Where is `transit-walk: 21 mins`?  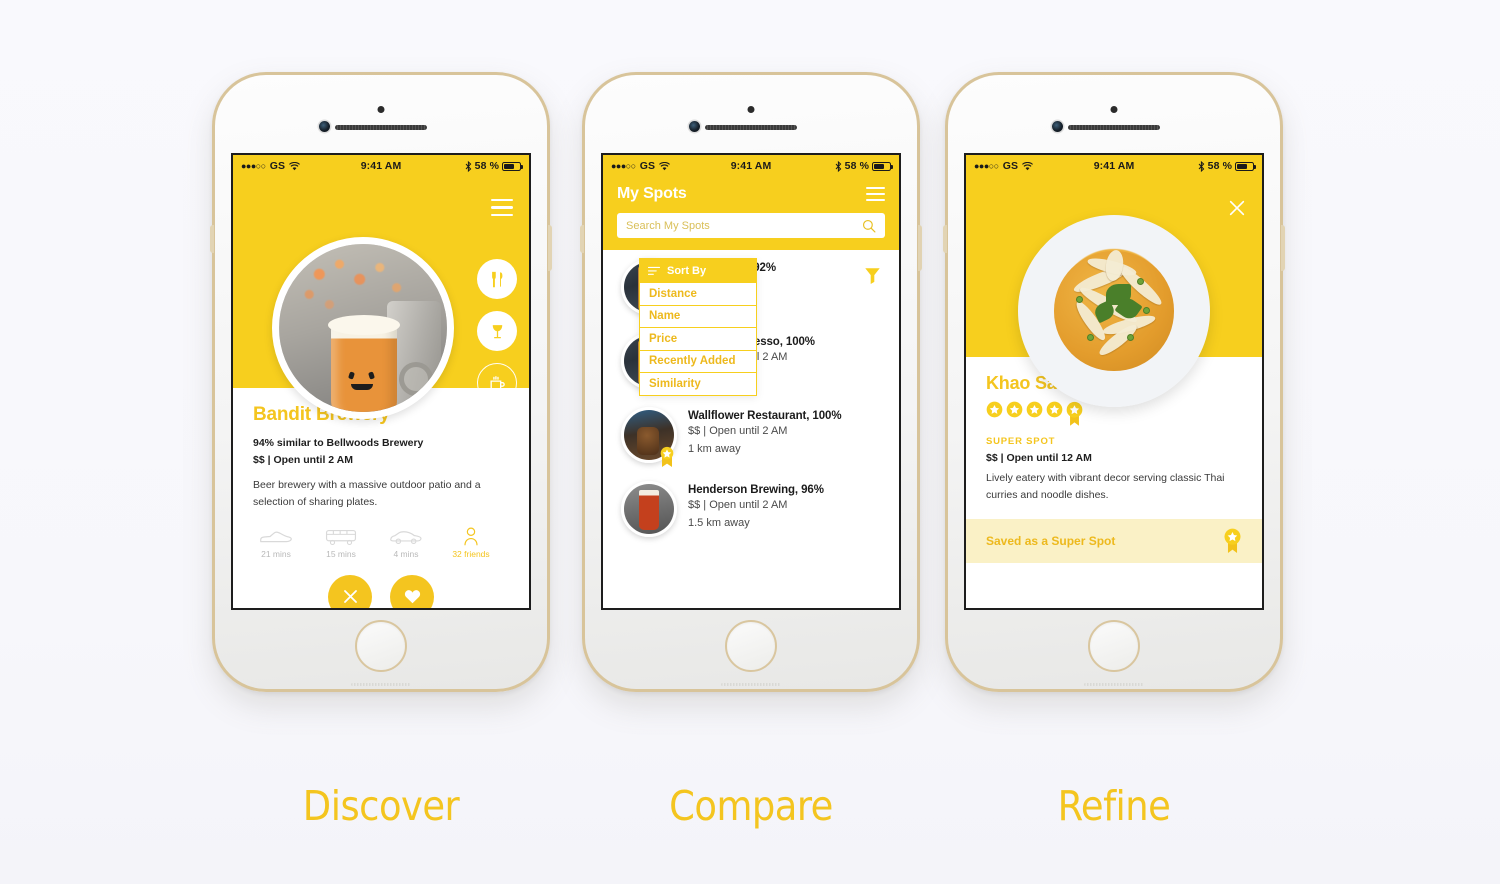 transit-walk: 21 mins is located at coordinates (276, 543).